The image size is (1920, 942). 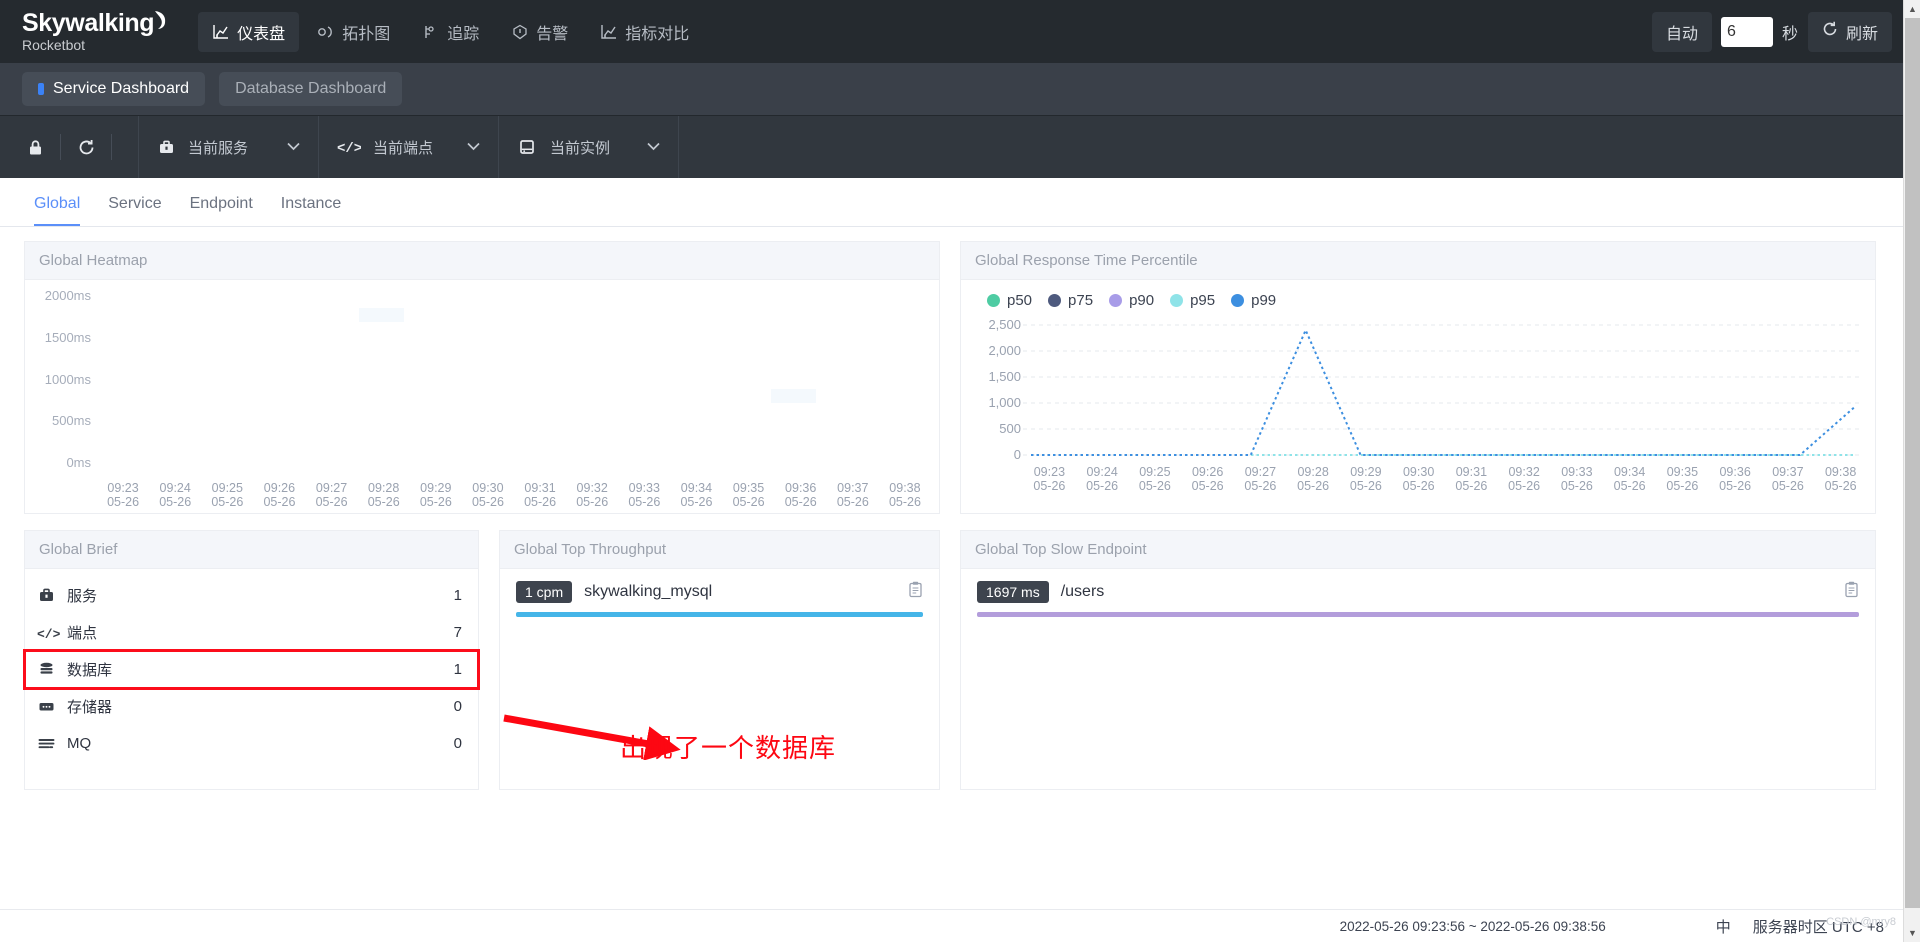 What do you see at coordinates (279, 495) in the screenshot?
I see `heatmap-x-tick: 09:26 05-26` at bounding box center [279, 495].